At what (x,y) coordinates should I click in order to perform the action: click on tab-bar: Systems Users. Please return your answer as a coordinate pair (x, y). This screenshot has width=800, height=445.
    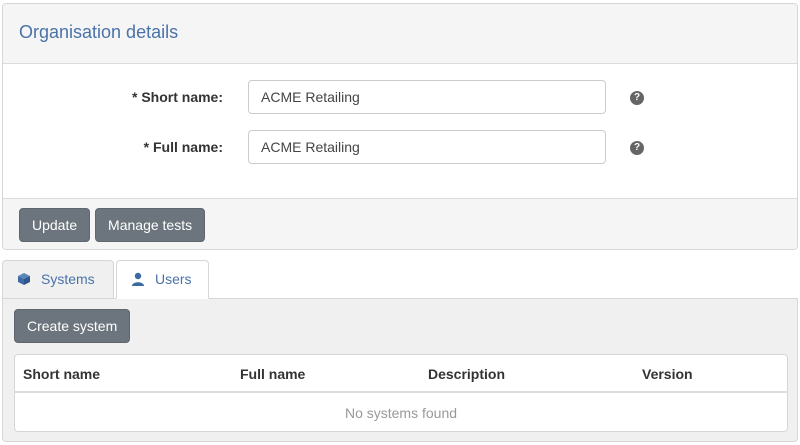
    Looking at the image, I should click on (400, 279).